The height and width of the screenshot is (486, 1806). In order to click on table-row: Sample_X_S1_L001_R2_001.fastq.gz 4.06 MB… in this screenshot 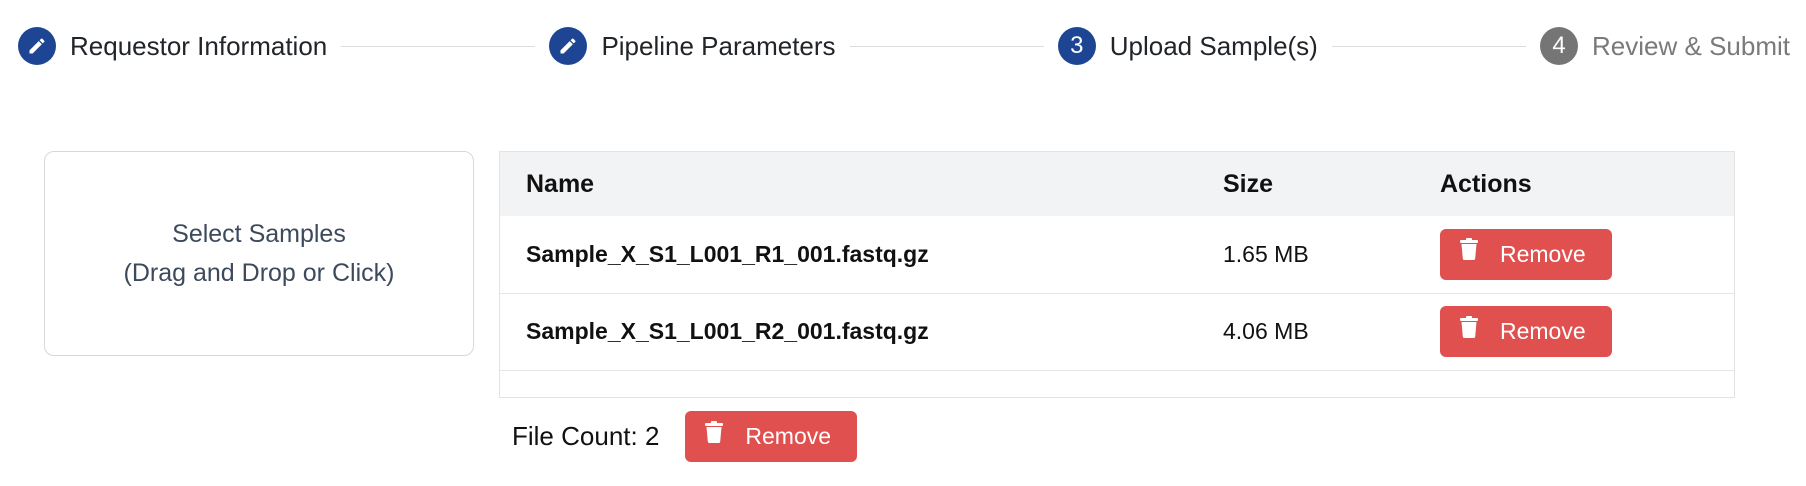, I will do `click(1117, 331)`.